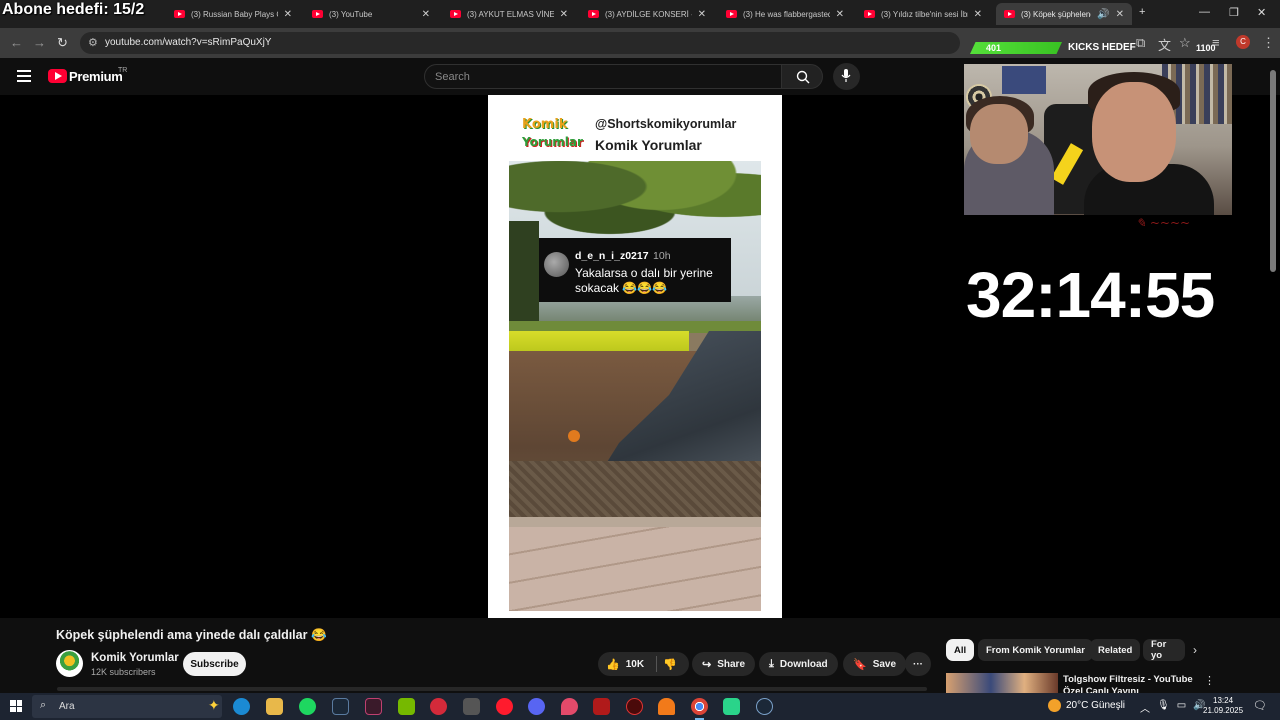  I want to click on minimize-icon: —, so click(1204, 12).